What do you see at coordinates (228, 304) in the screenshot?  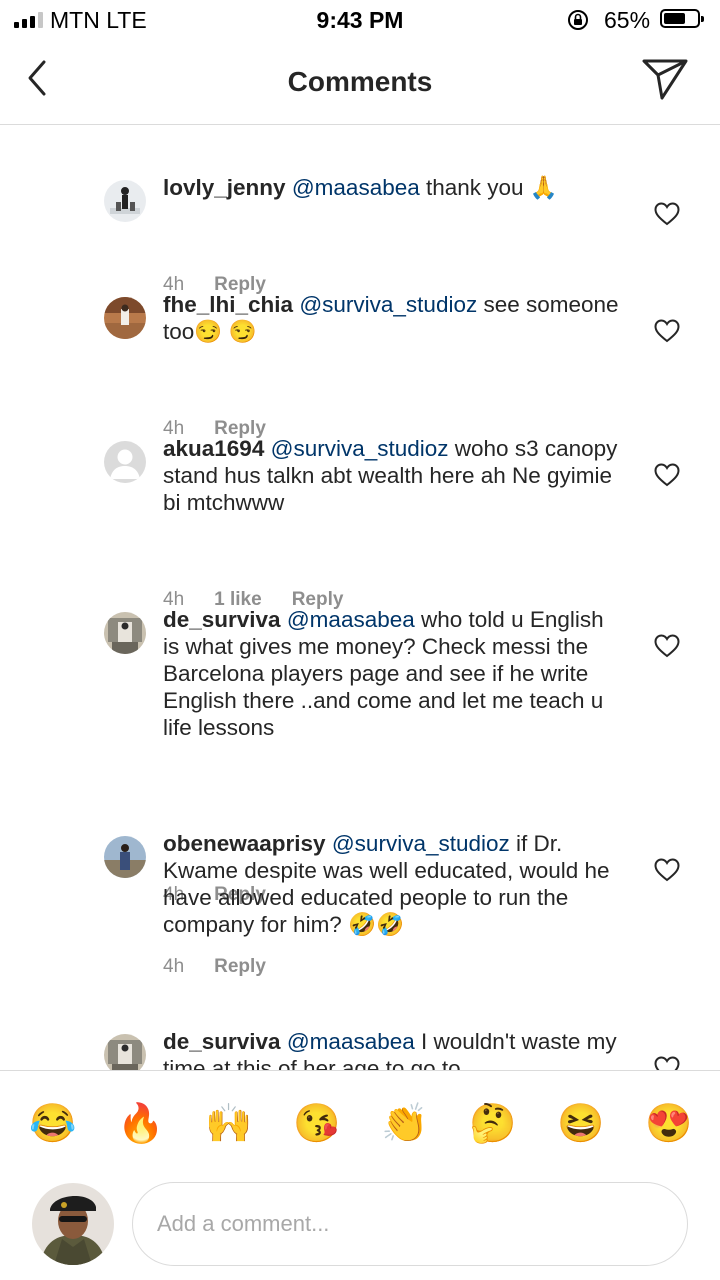 I see `comment-username: fhe_lhi_chia` at bounding box center [228, 304].